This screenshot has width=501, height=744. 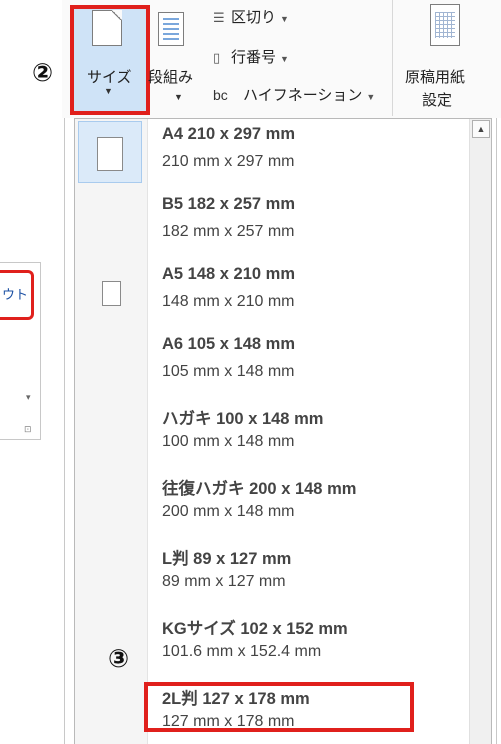 What do you see at coordinates (110, 60) in the screenshot?
I see `step2-highlight-box` at bounding box center [110, 60].